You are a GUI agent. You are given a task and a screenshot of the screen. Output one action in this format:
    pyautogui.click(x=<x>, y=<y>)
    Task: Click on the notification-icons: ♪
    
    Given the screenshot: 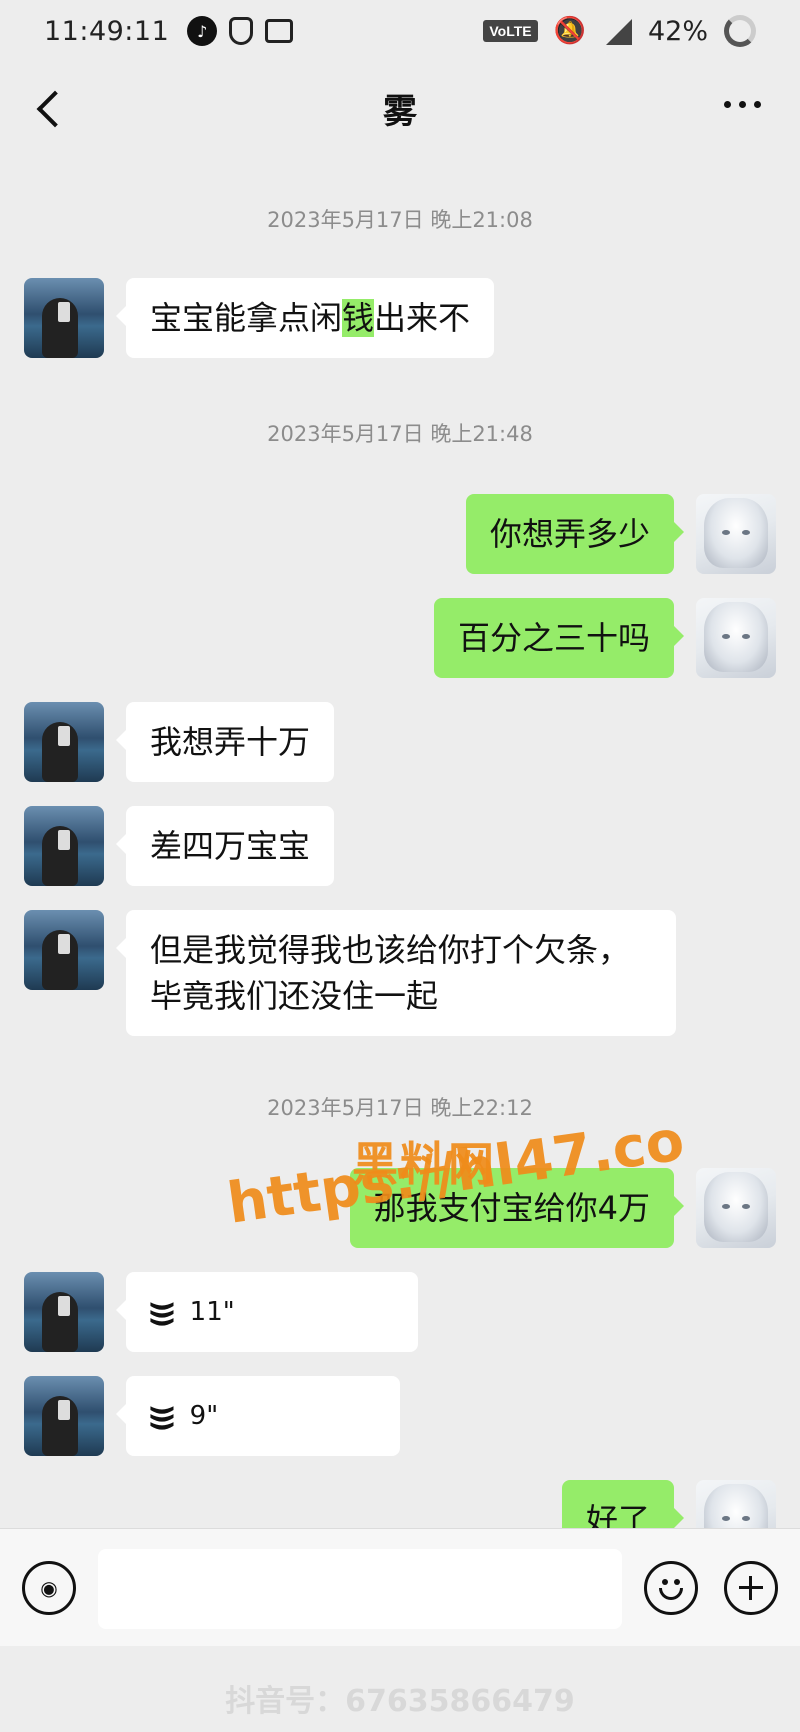 What is the action you would take?
    pyautogui.click(x=240, y=31)
    